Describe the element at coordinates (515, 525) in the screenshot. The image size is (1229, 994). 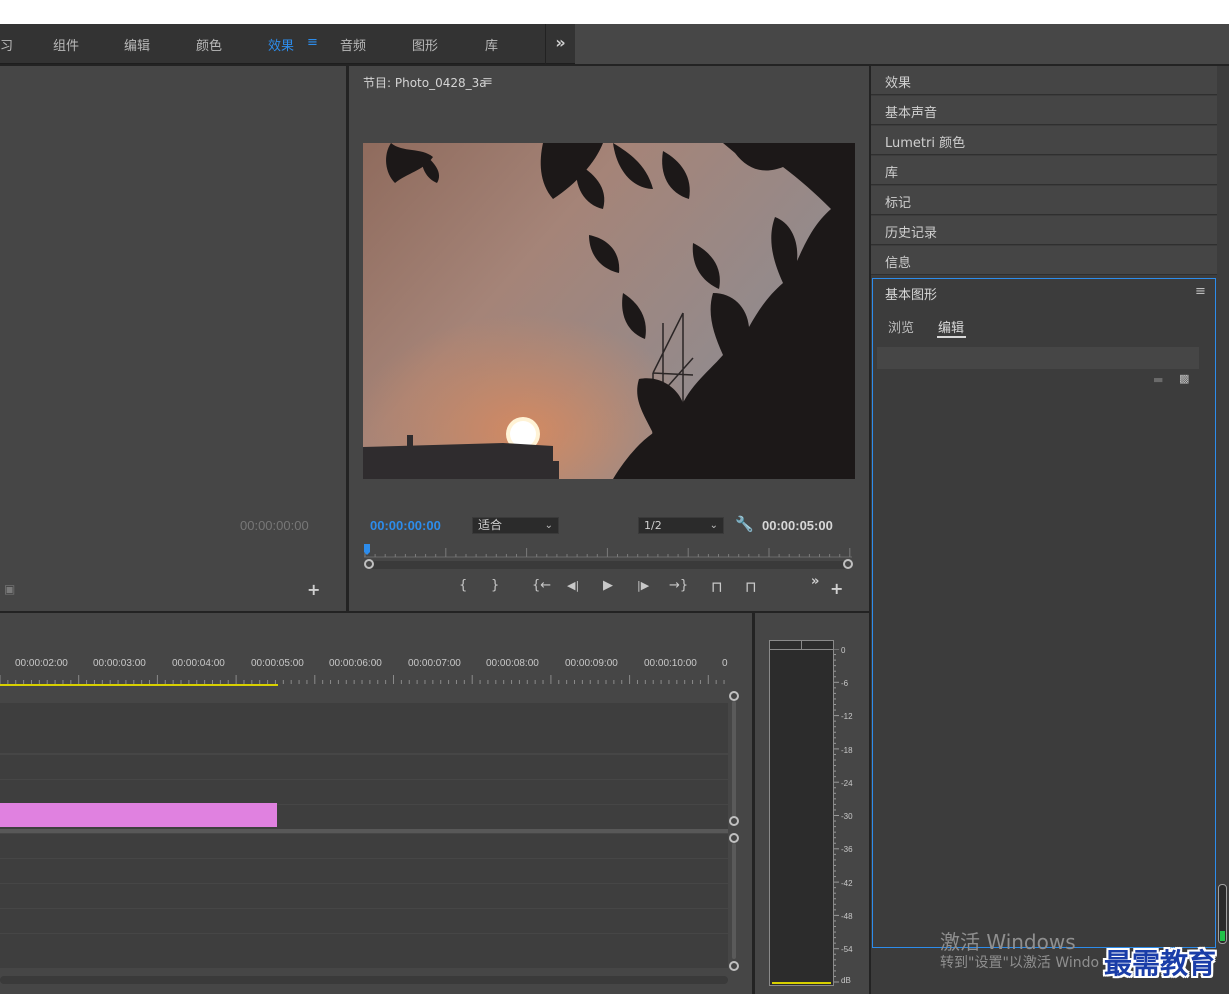
I see `fit-select: 适合 ⌄` at that location.